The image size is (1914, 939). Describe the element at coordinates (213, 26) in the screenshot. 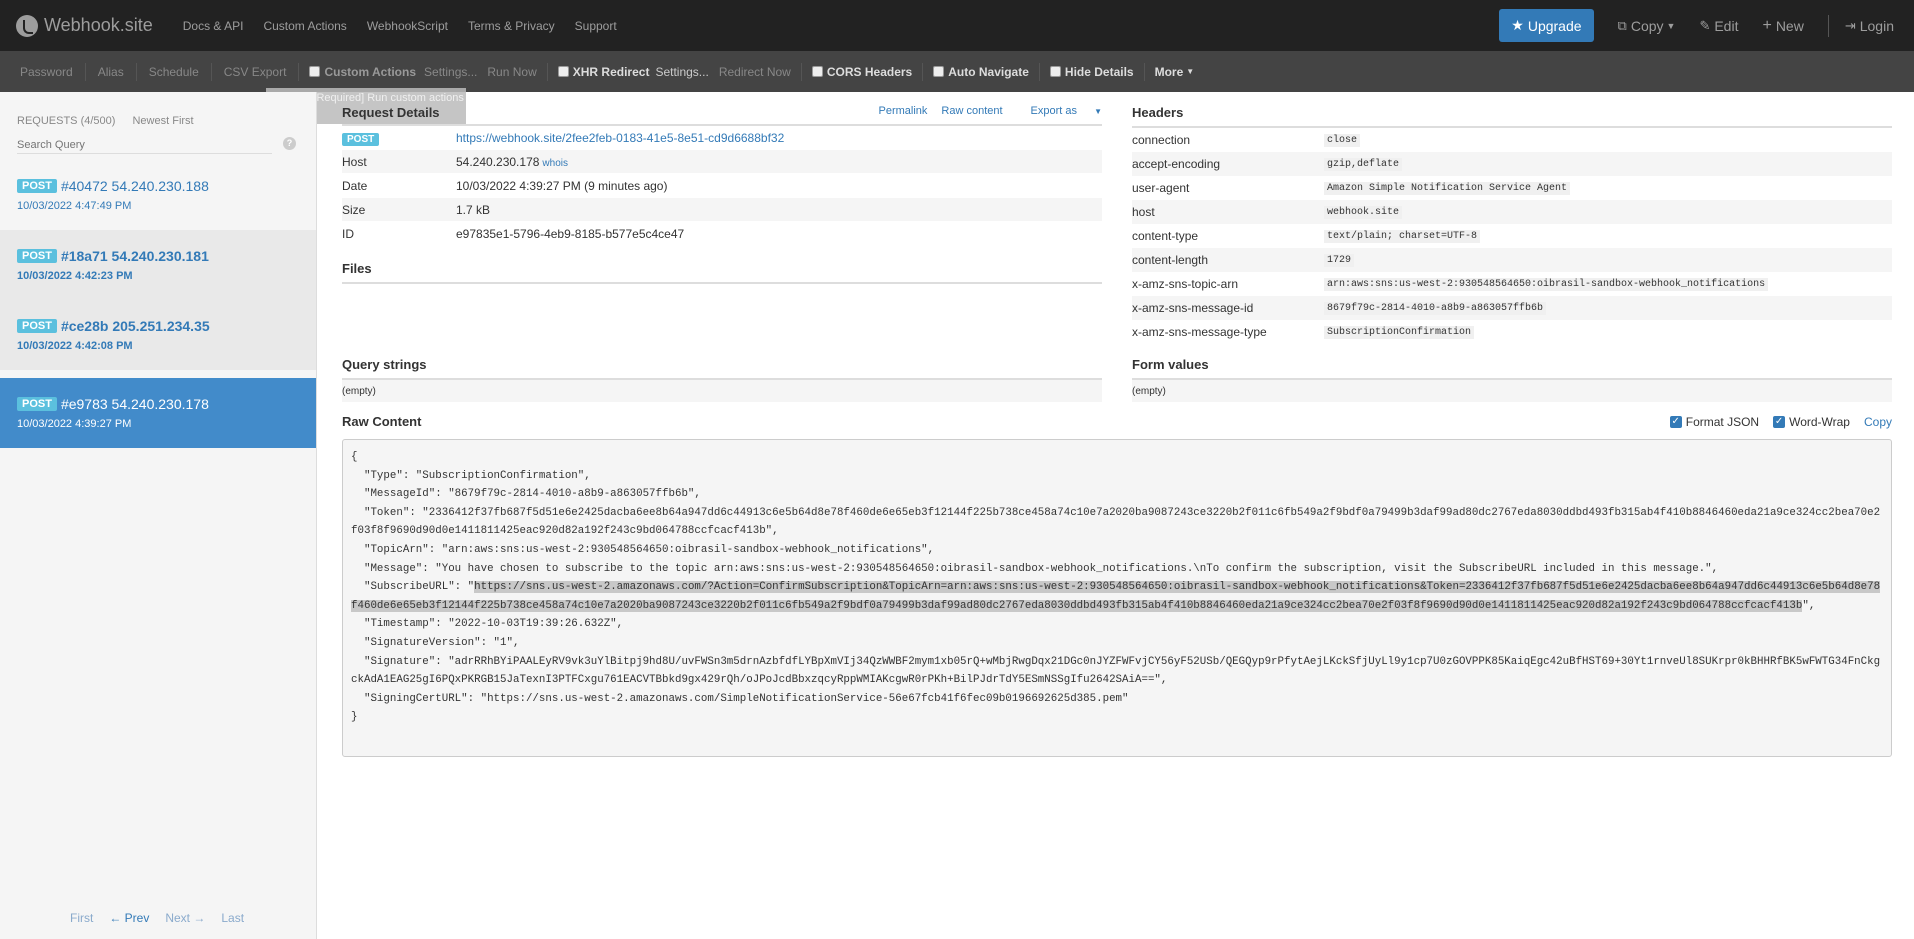

I see `nav-link-docs-api: Docs & API` at that location.